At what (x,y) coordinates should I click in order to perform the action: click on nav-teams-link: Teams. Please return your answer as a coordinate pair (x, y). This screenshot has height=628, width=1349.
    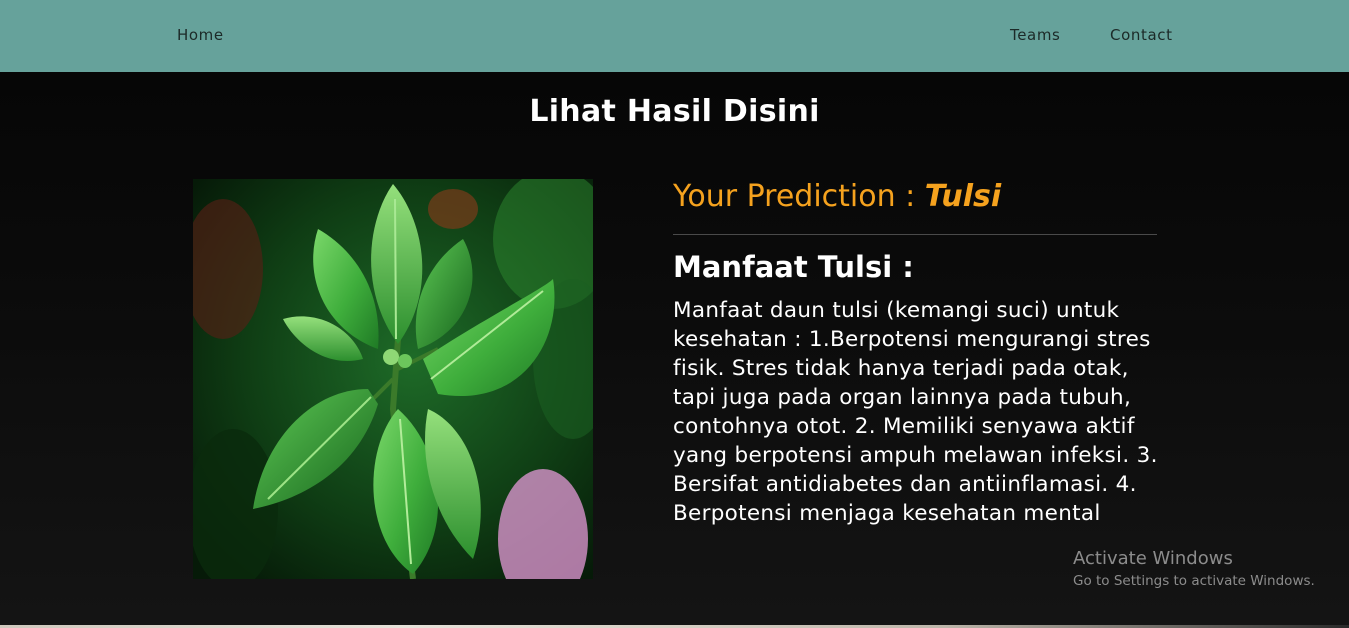
    Looking at the image, I should click on (1035, 35).